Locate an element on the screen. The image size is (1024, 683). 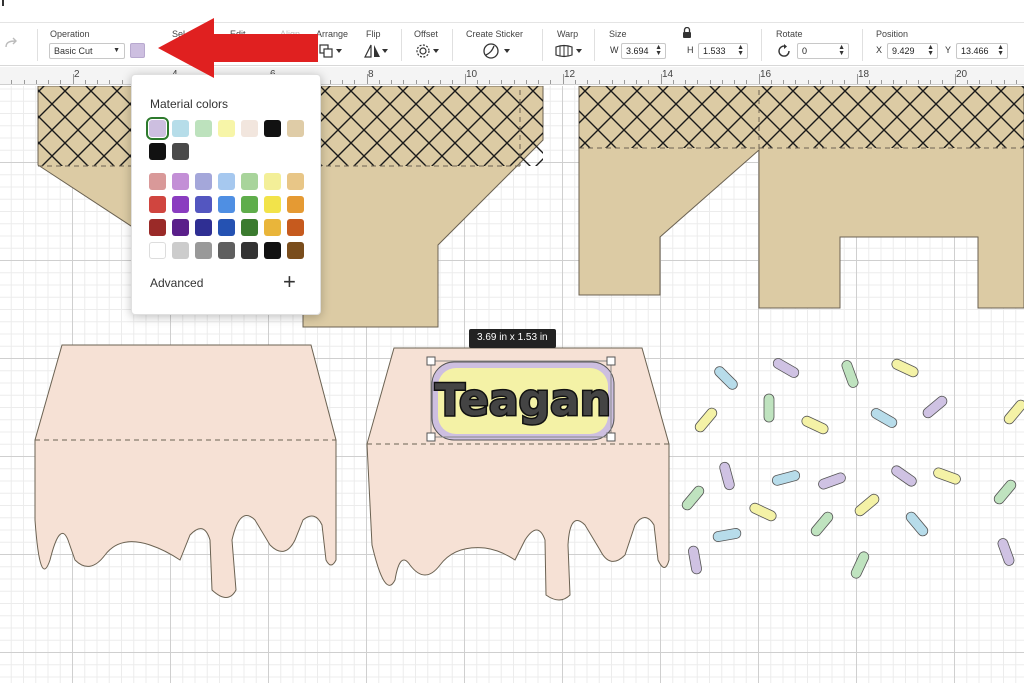
plus-icon: + is located at coordinates (289, 282).